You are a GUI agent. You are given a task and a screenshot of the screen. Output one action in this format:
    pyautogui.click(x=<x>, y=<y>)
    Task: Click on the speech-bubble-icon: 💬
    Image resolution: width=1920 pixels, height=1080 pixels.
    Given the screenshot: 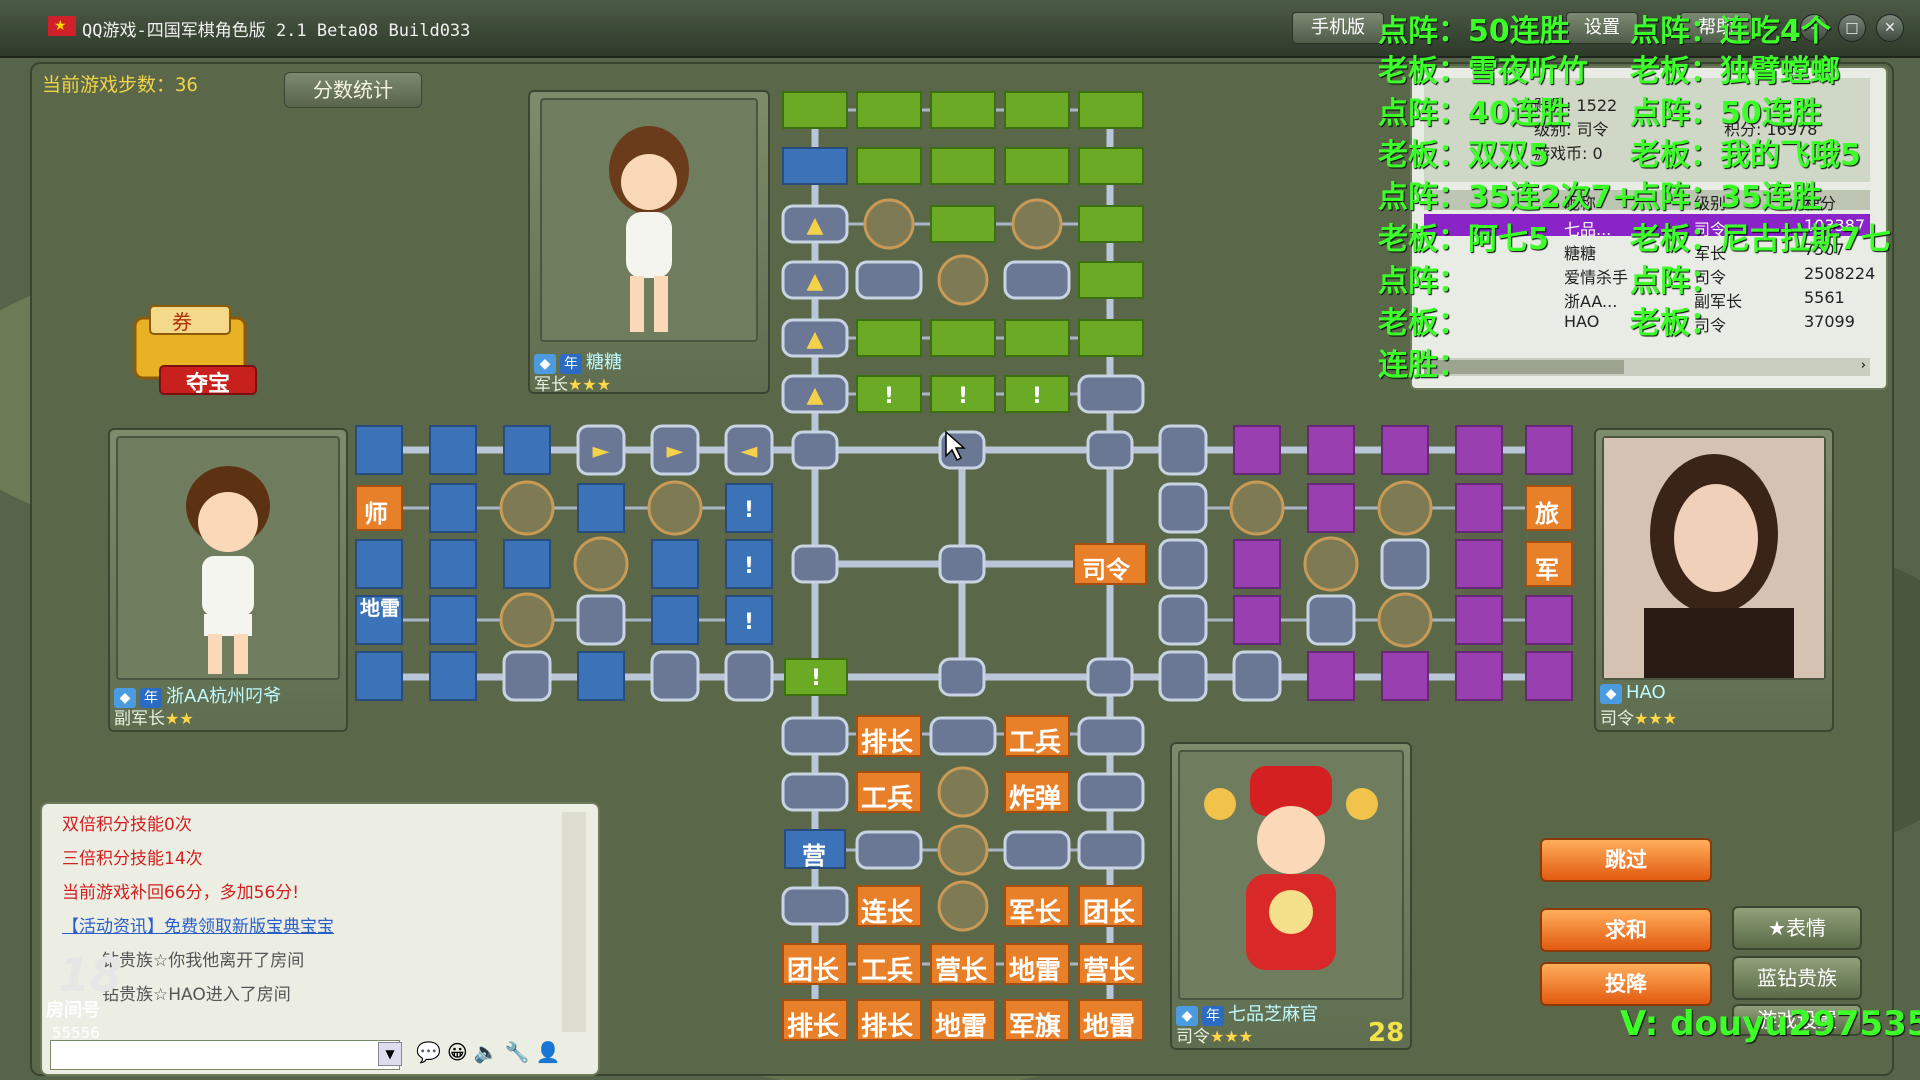 What is the action you would take?
    pyautogui.click(x=428, y=1052)
    